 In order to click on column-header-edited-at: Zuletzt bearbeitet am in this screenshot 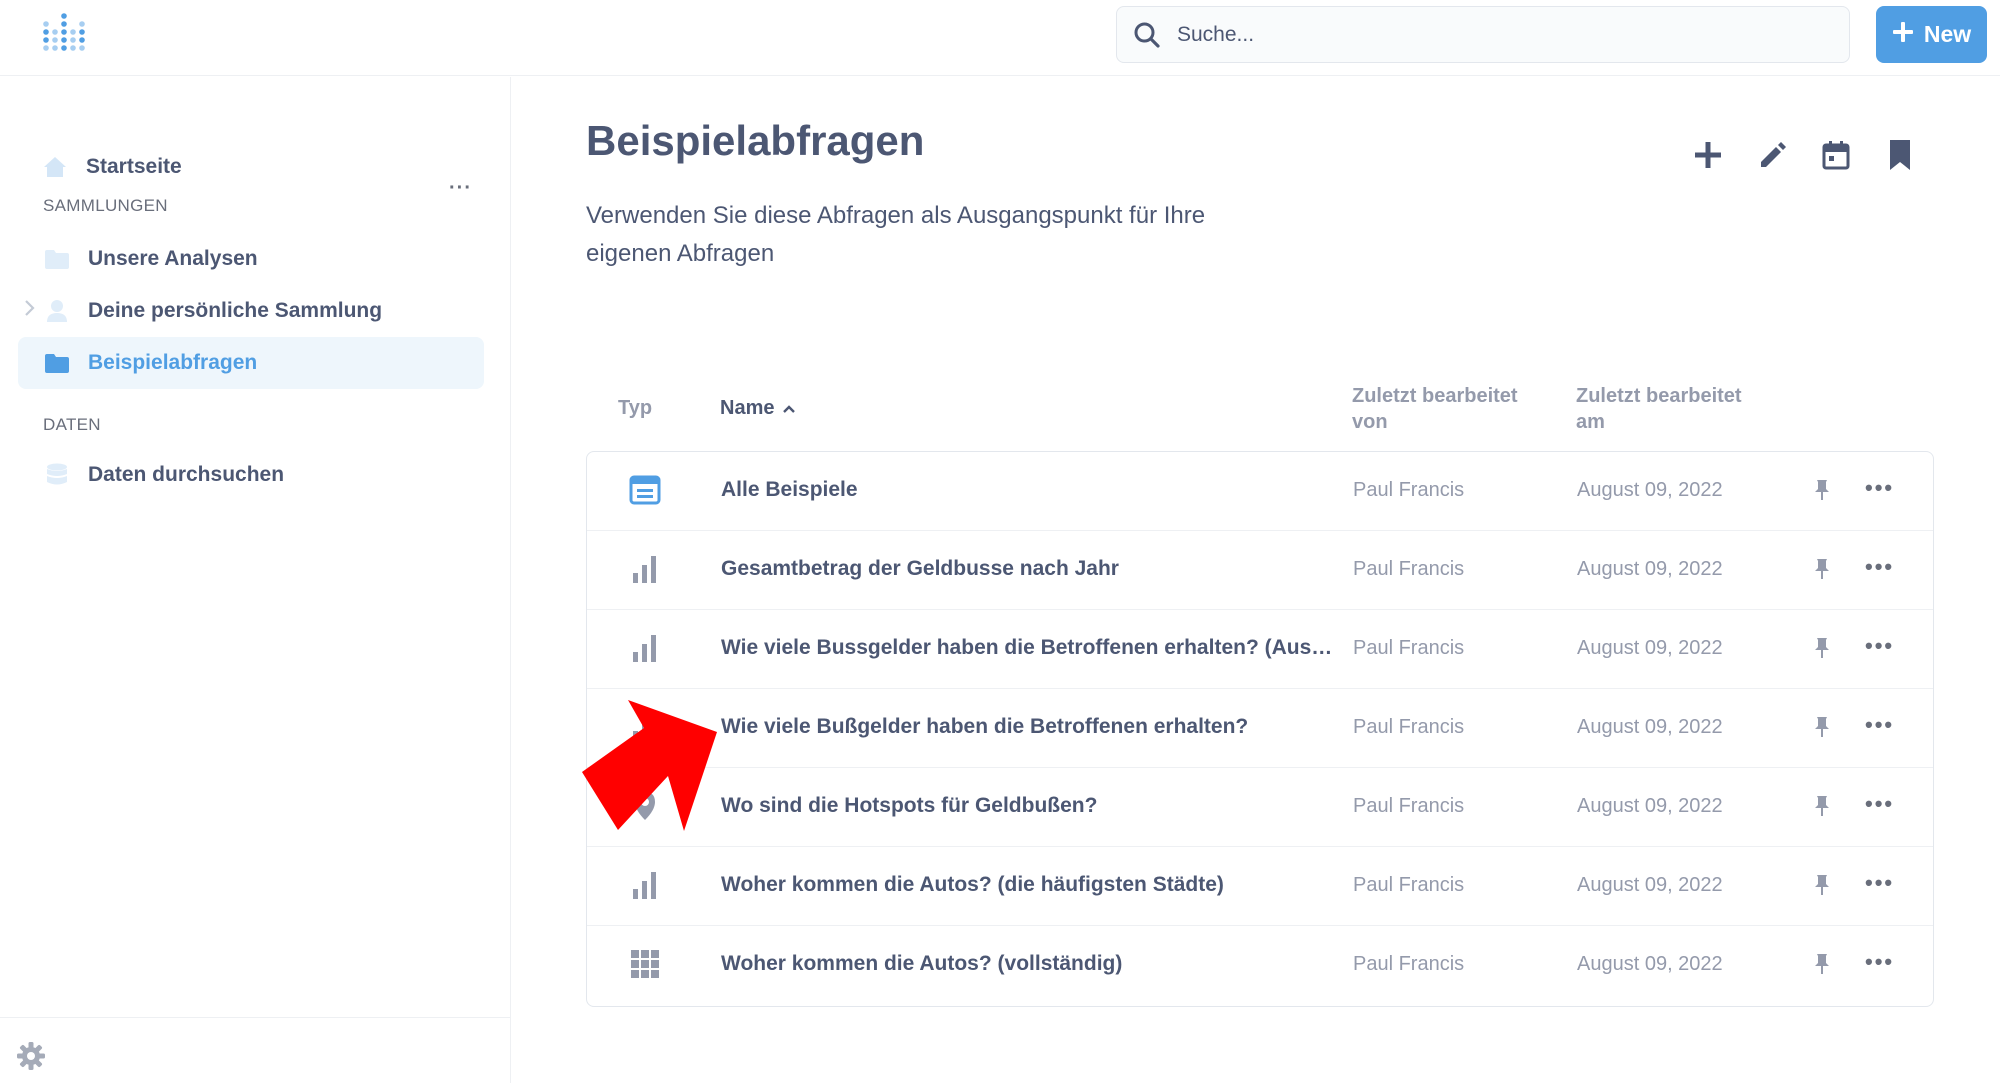, I will do `click(1666, 409)`.